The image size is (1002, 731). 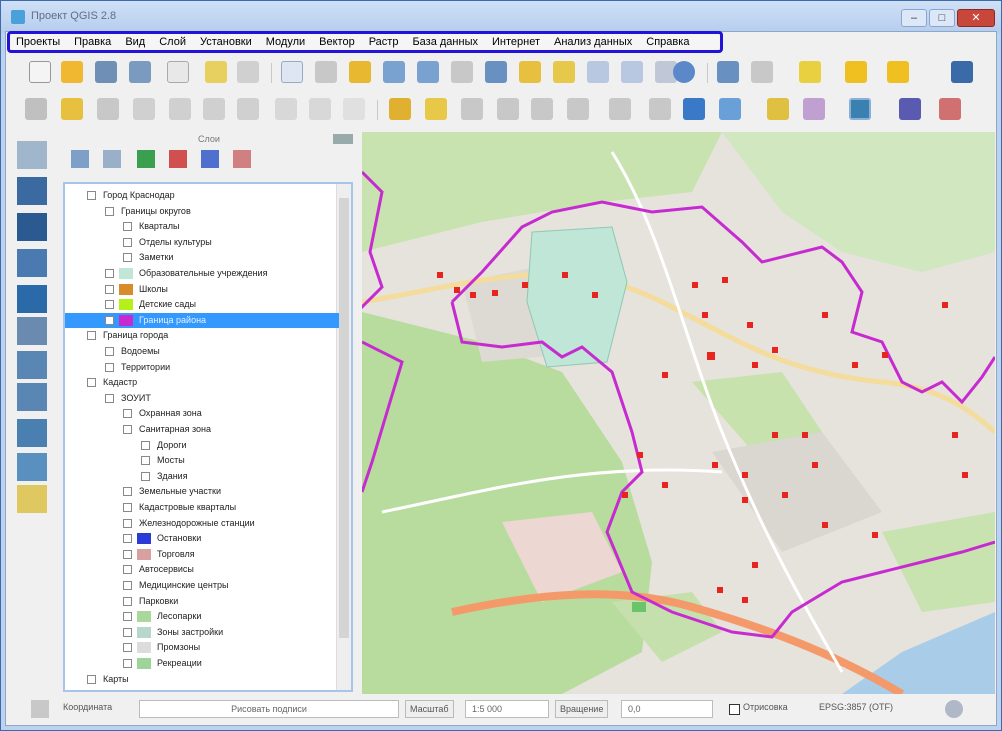 I want to click on menu-help: Справка, so click(x=667, y=42).